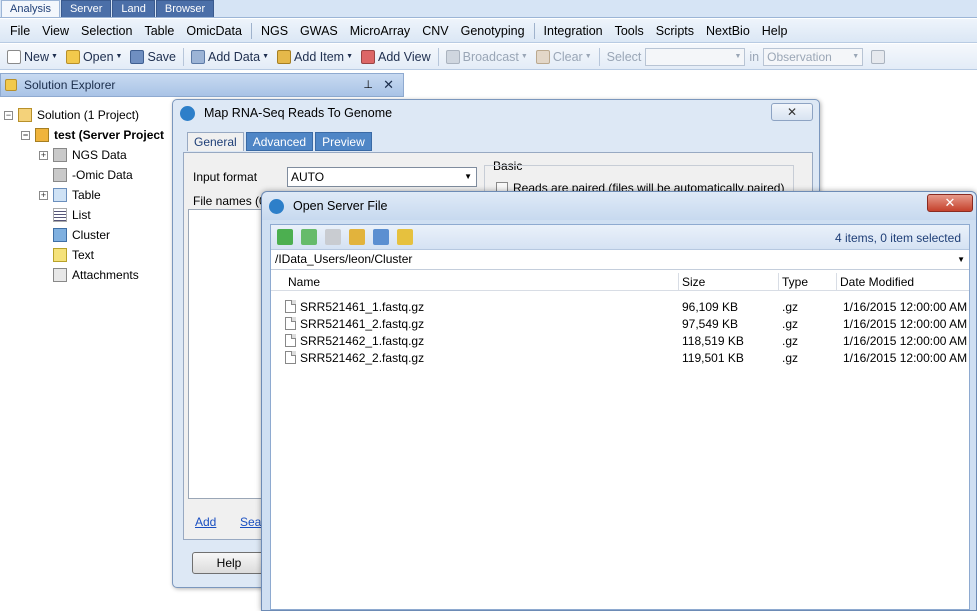 This screenshot has height=611, width=977. Describe the element at coordinates (710, 324) in the screenshot. I see `file-size: 97,549 KB` at that location.